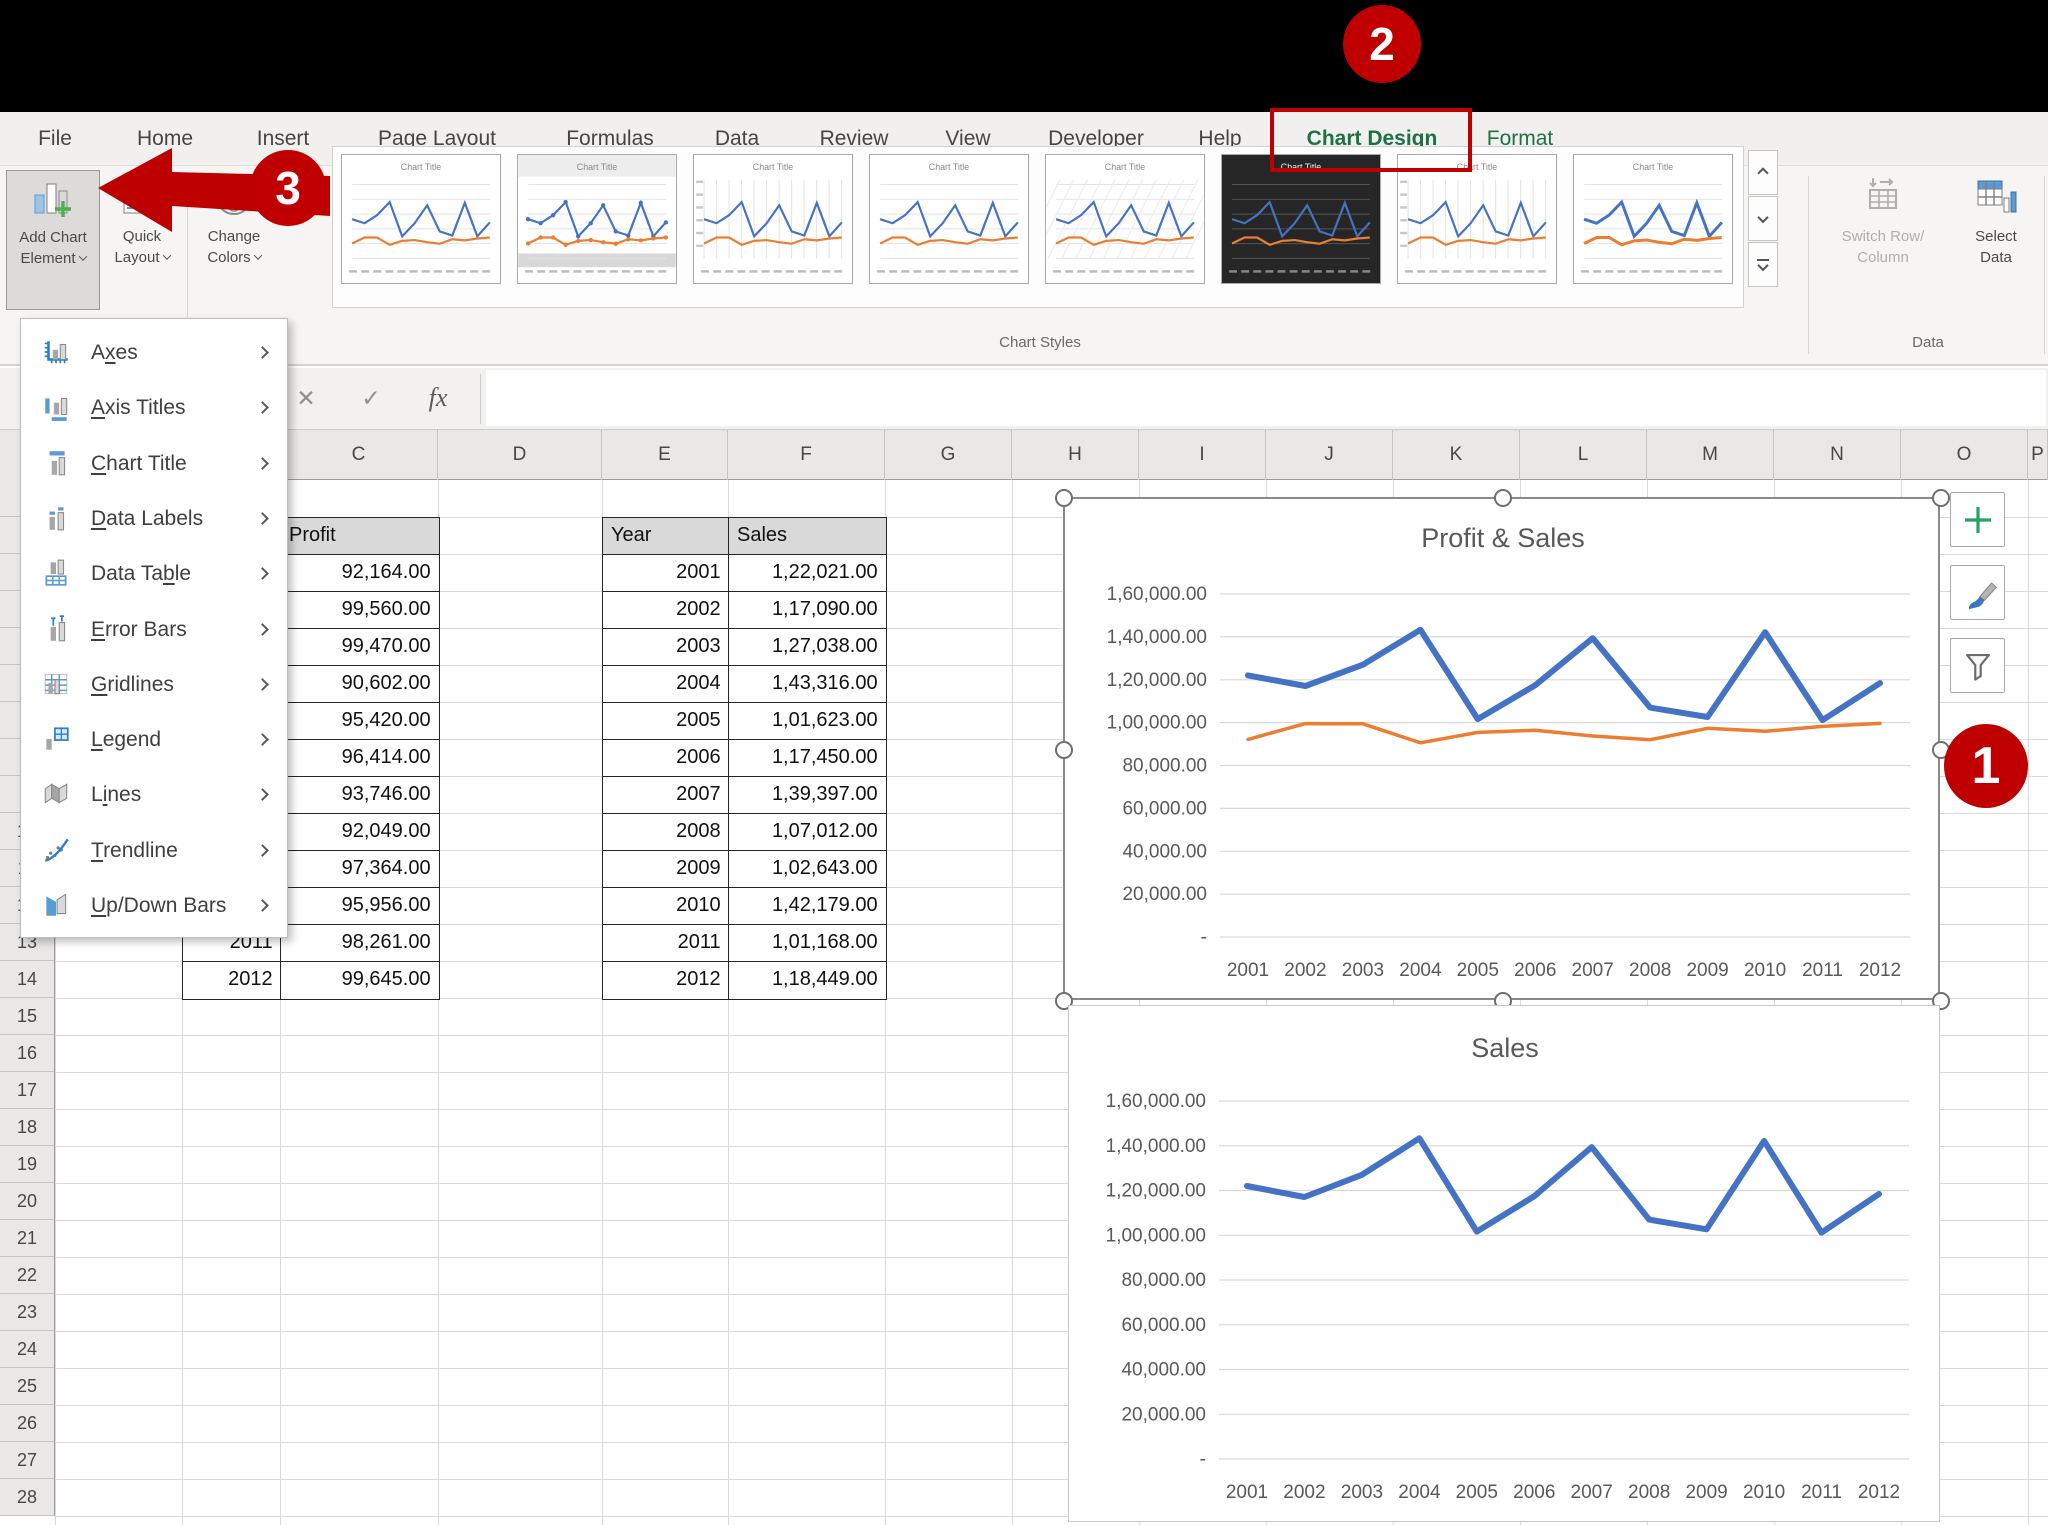 This screenshot has height=1525, width=2048. What do you see at coordinates (666, 684) in the screenshot?
I see `sales-table-year-cell: 2004` at bounding box center [666, 684].